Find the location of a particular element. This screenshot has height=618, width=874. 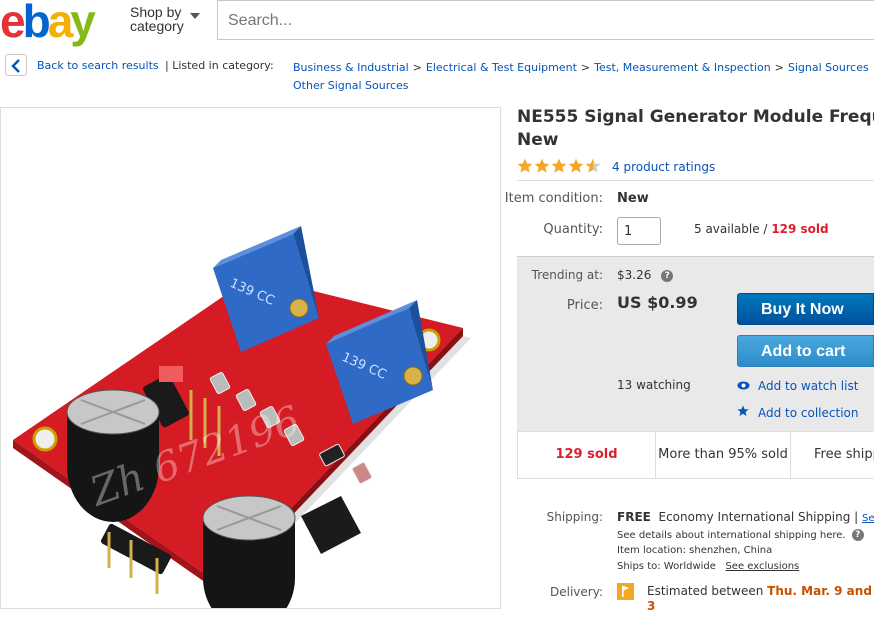

logo-letter: b is located at coordinates (36, 23).